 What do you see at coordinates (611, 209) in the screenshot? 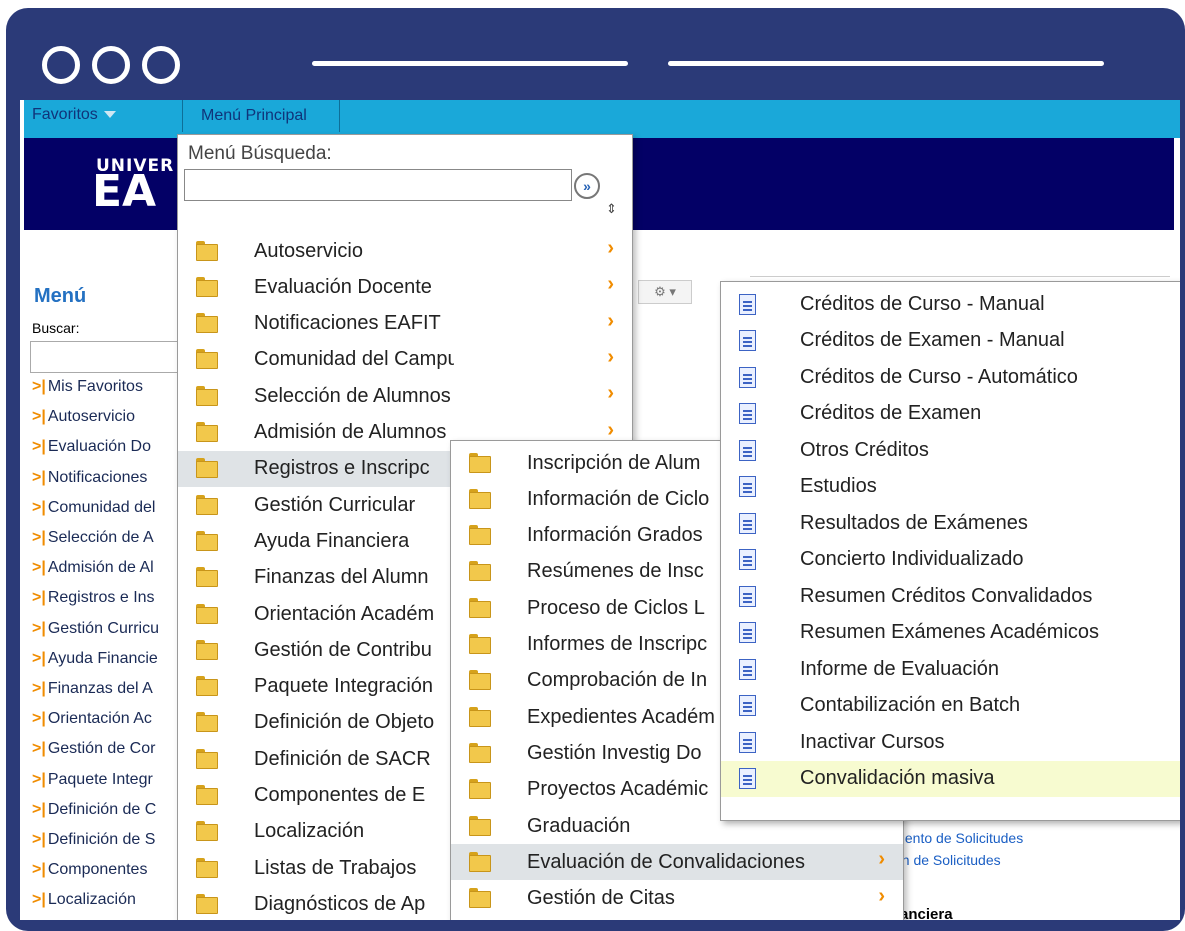
I see `sort-icon: ⇕` at bounding box center [611, 209].